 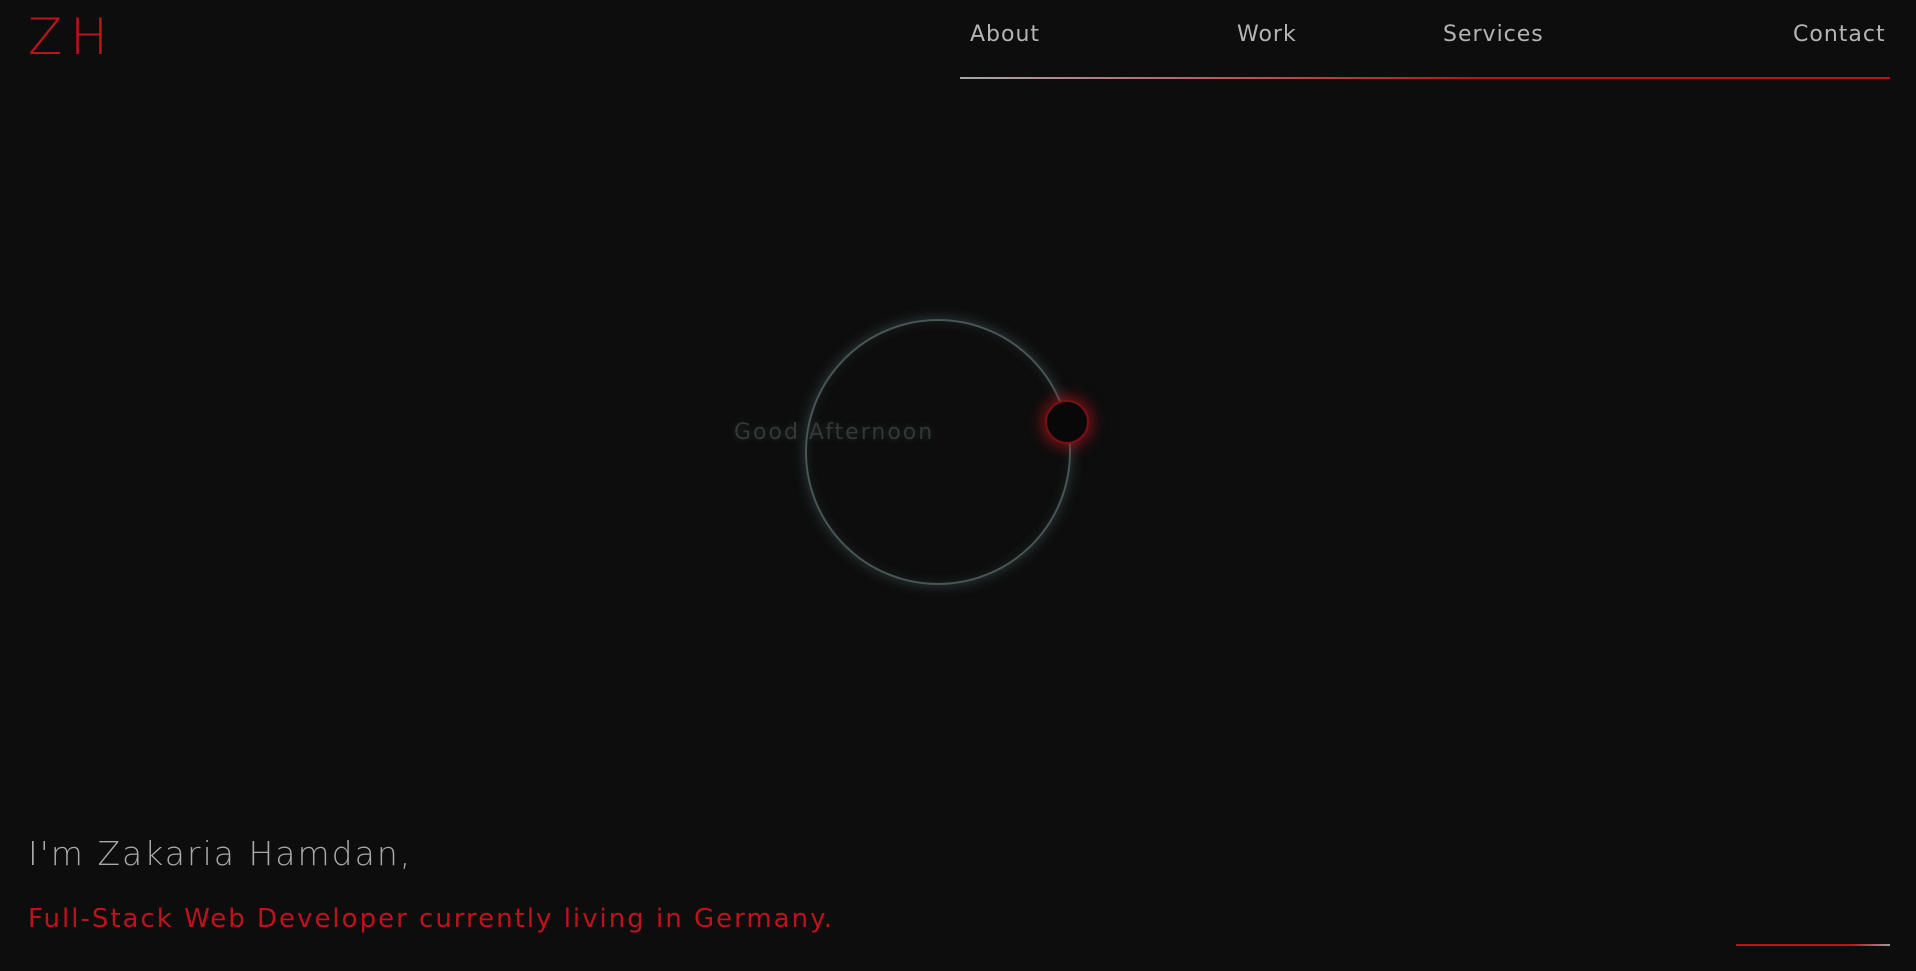 I want to click on bottom-accent-line, so click(x=1813, y=945).